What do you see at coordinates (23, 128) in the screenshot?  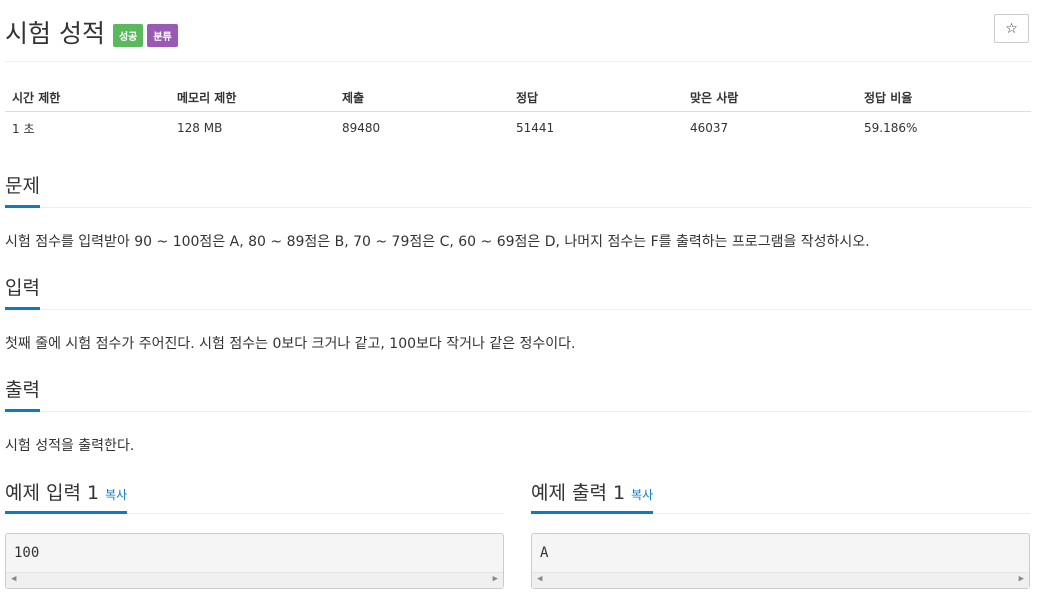 I see `value-time-limit: 1 초` at bounding box center [23, 128].